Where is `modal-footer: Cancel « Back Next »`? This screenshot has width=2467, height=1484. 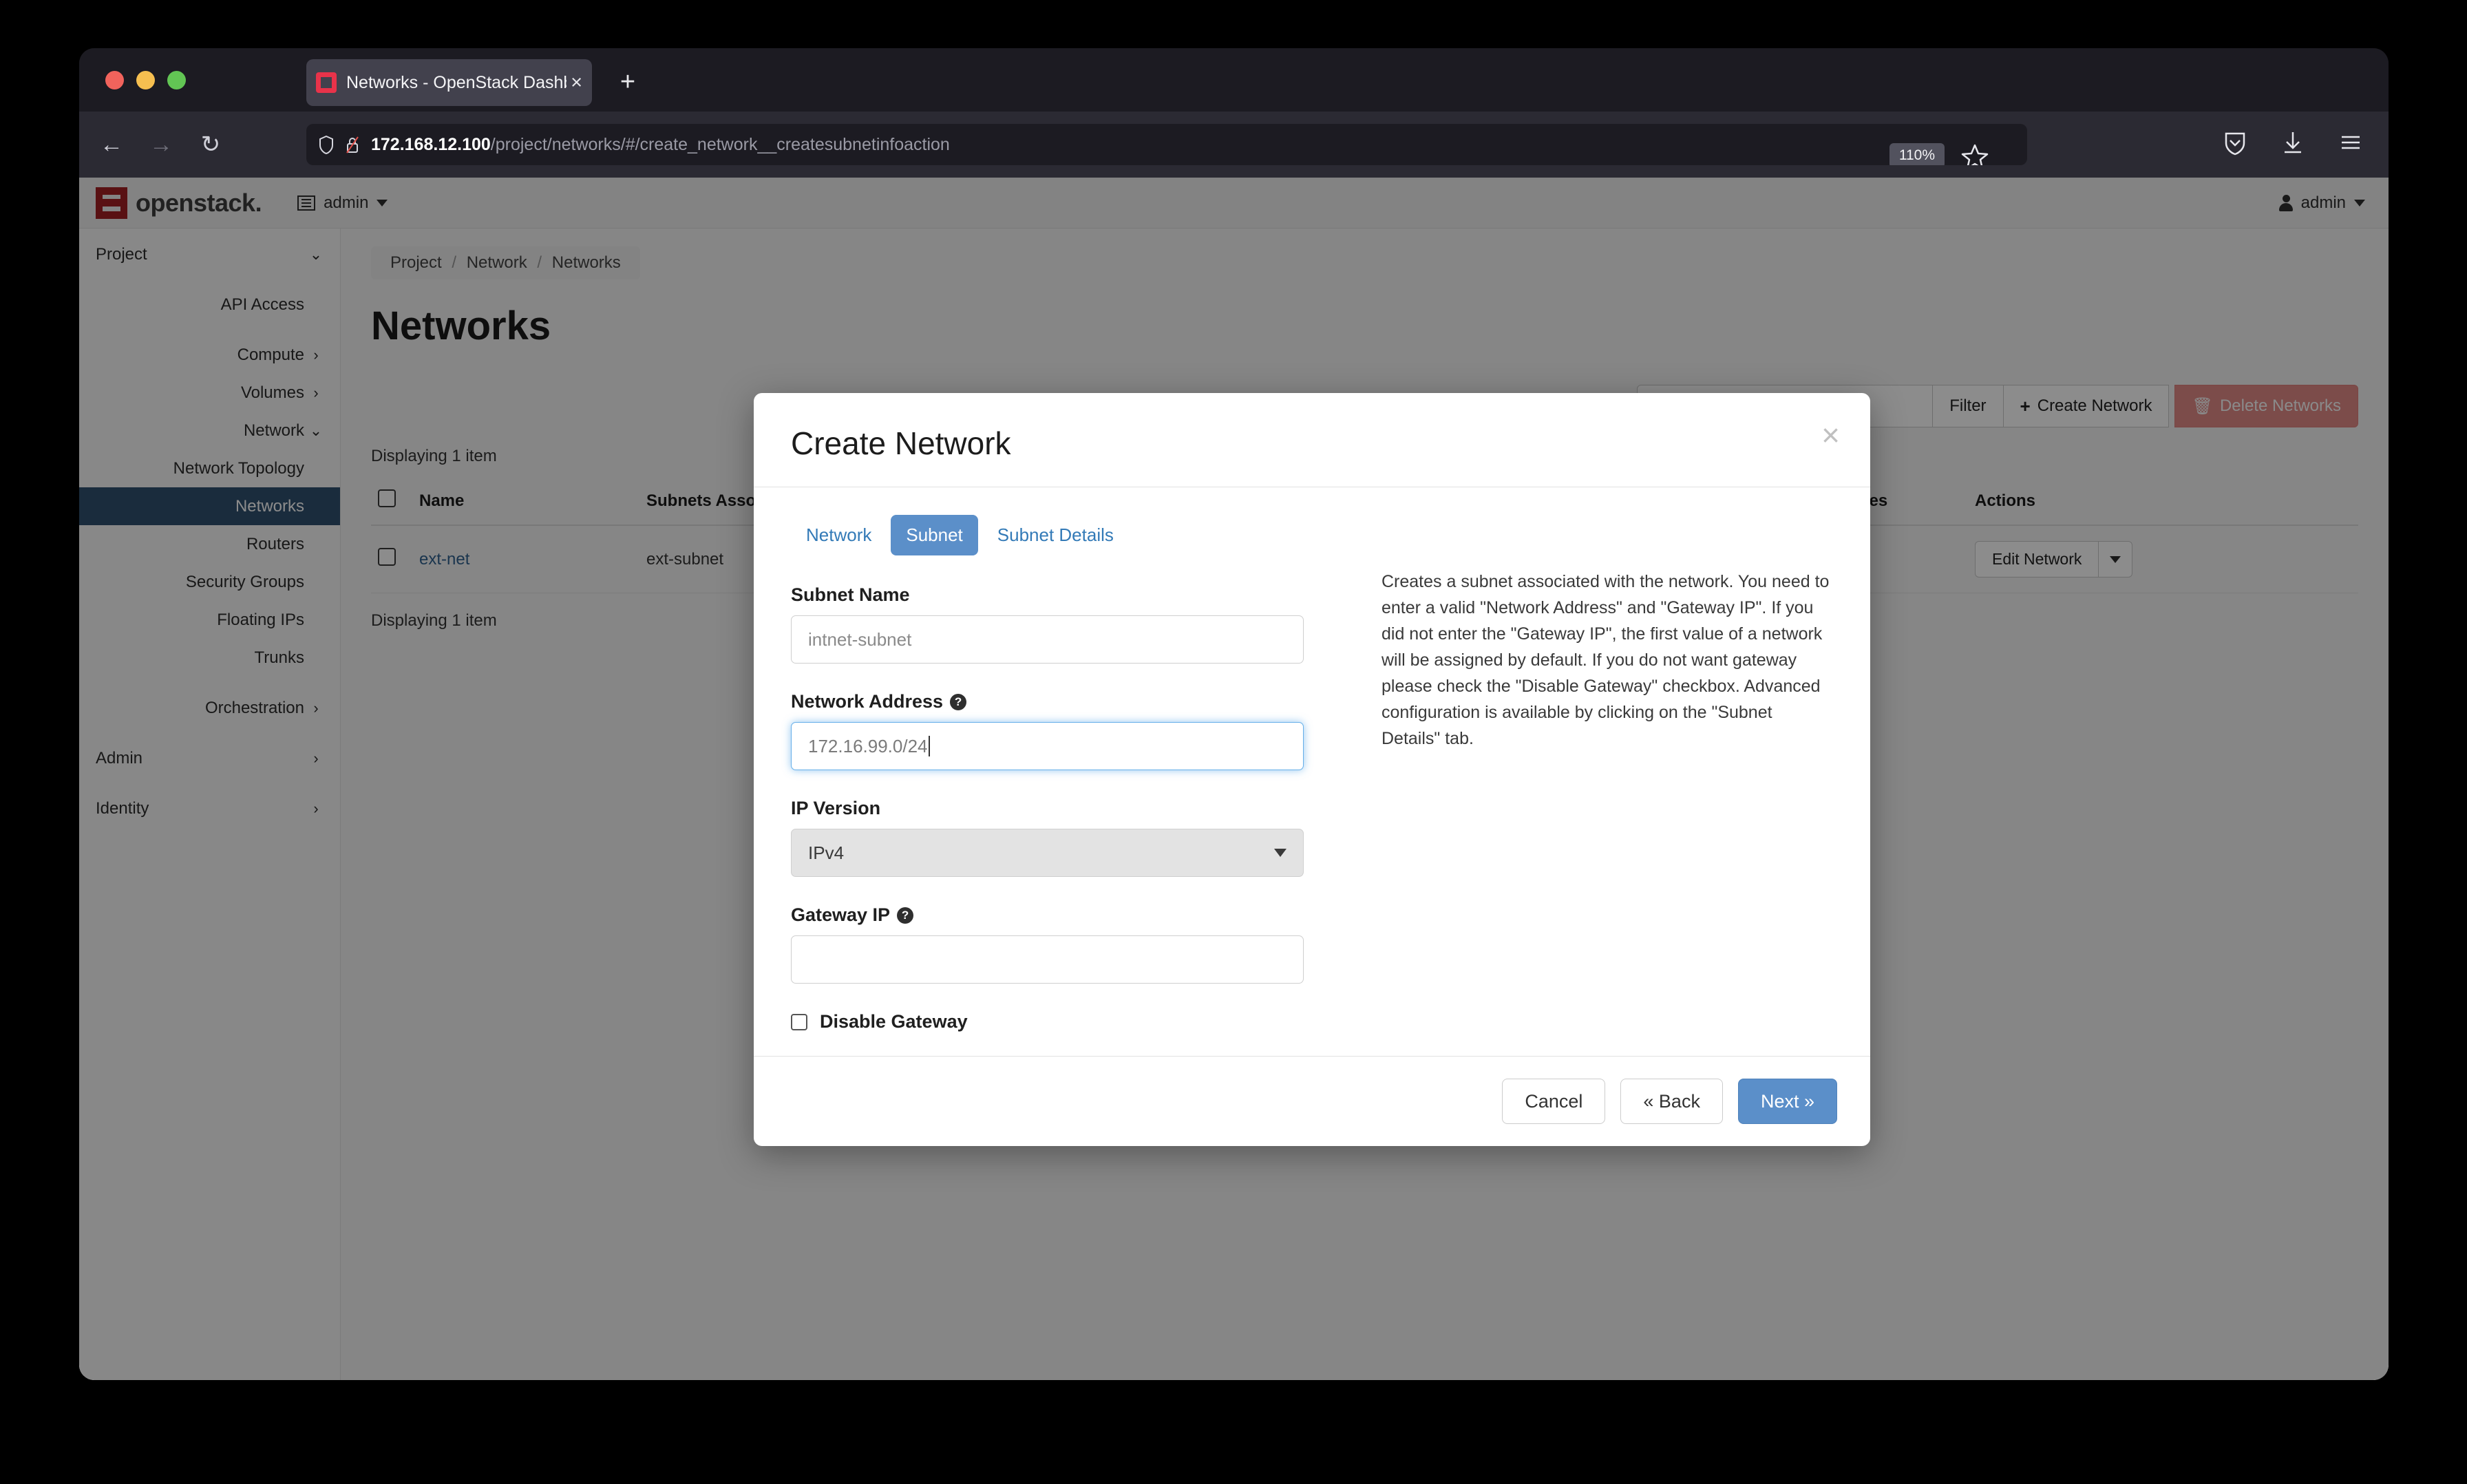 modal-footer: Cancel « Back Next » is located at coordinates (1312, 1101).